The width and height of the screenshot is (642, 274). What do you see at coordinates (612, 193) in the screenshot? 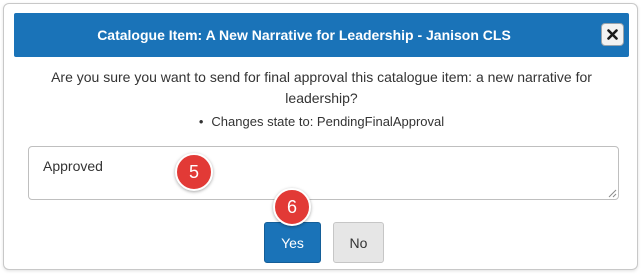
I see `resize-grip-icon` at bounding box center [612, 193].